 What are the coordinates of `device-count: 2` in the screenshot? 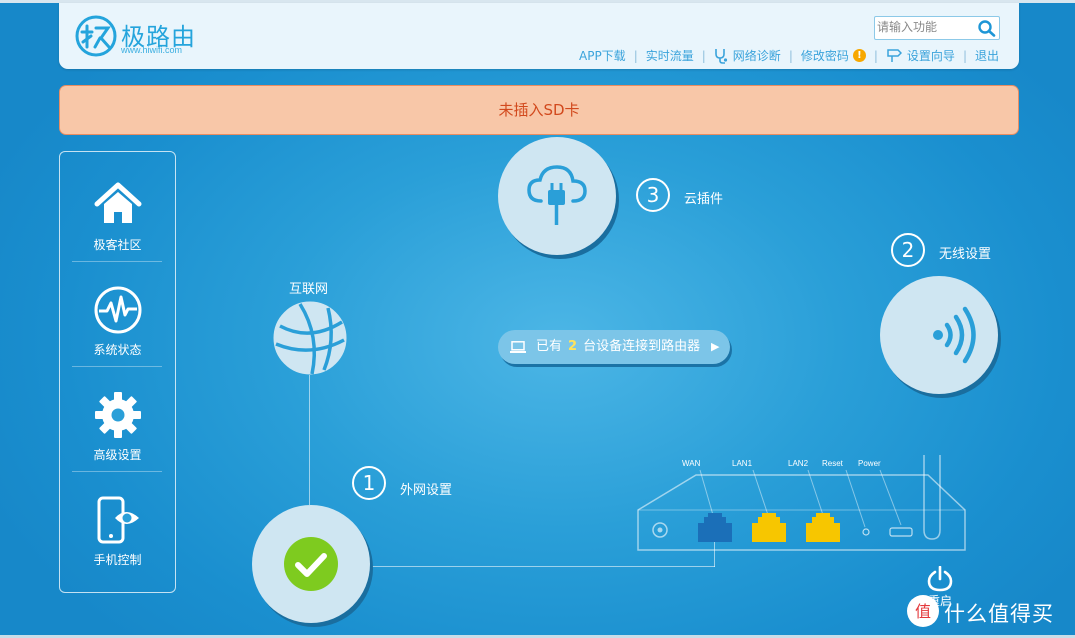 It's located at (573, 346).